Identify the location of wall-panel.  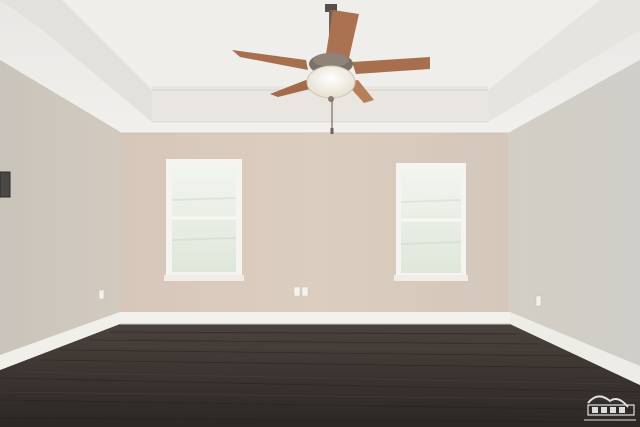
(5, 184).